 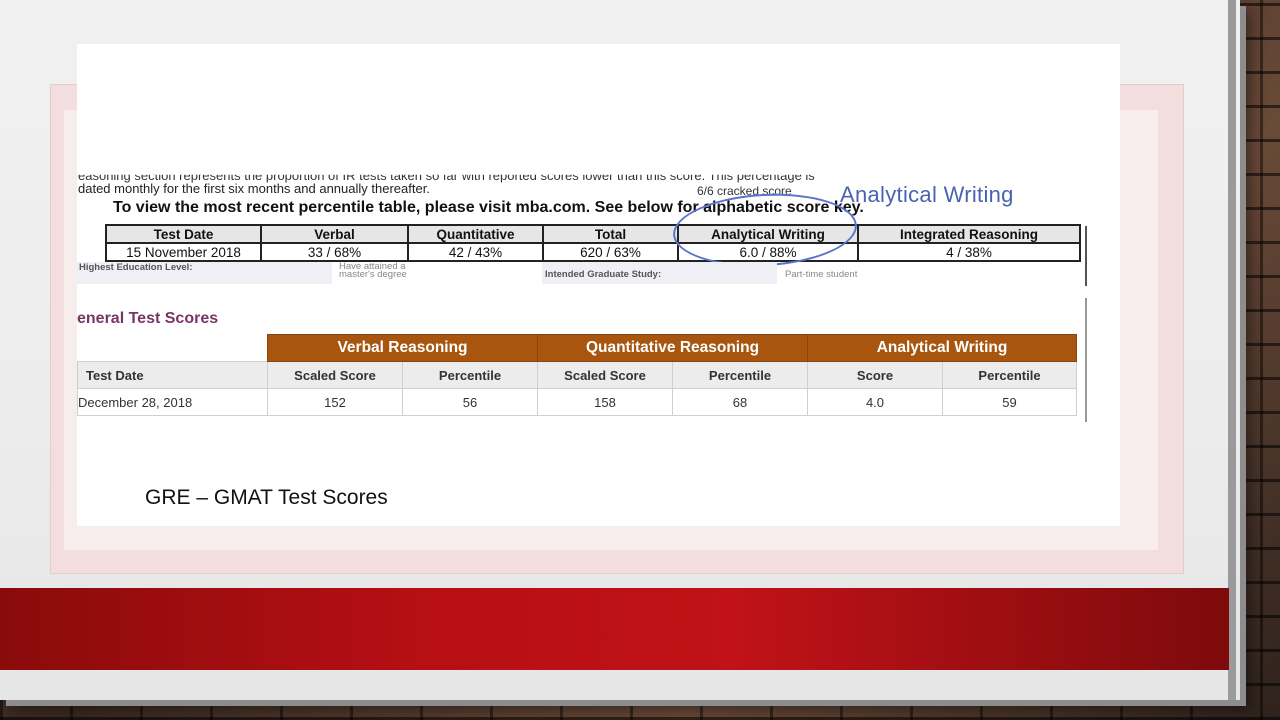 I want to click on gre-sub-quant-percentile: Percentile, so click(x=740, y=375).